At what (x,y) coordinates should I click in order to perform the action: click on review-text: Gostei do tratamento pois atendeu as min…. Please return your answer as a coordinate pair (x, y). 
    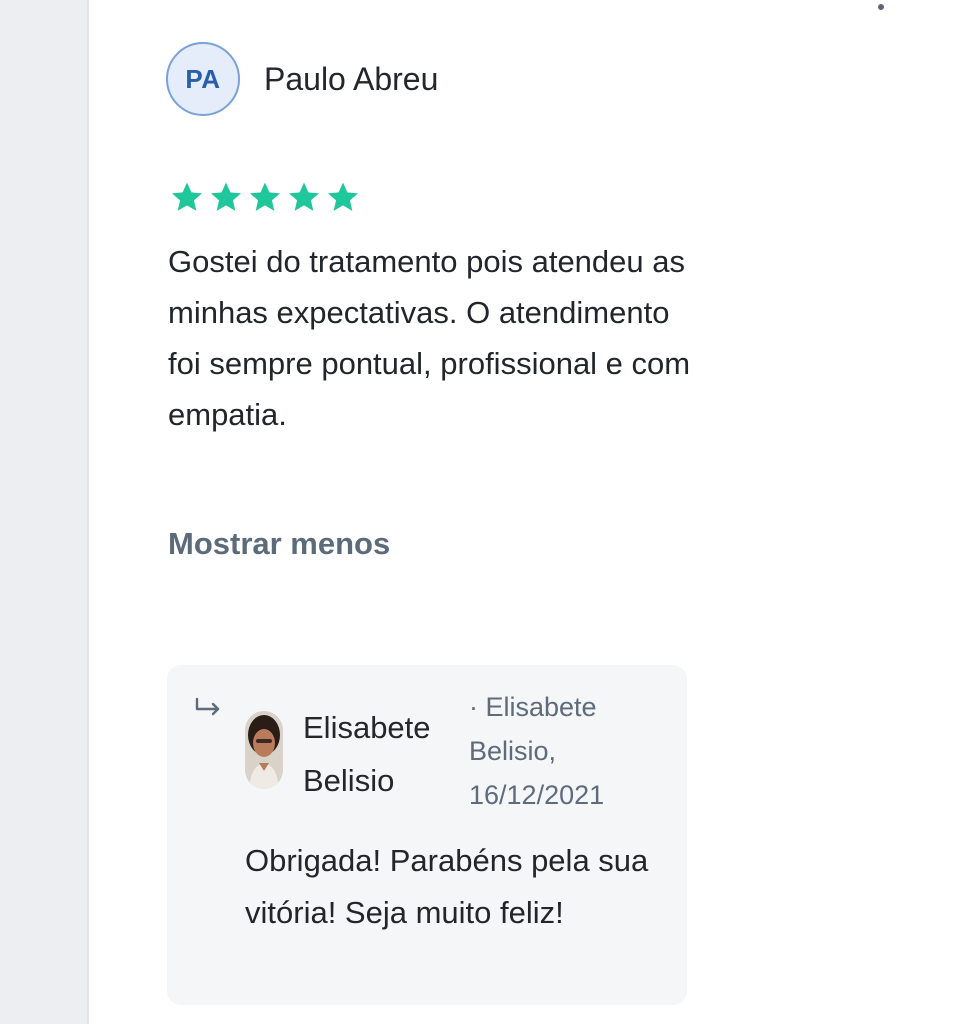
    Looking at the image, I should click on (429, 338).